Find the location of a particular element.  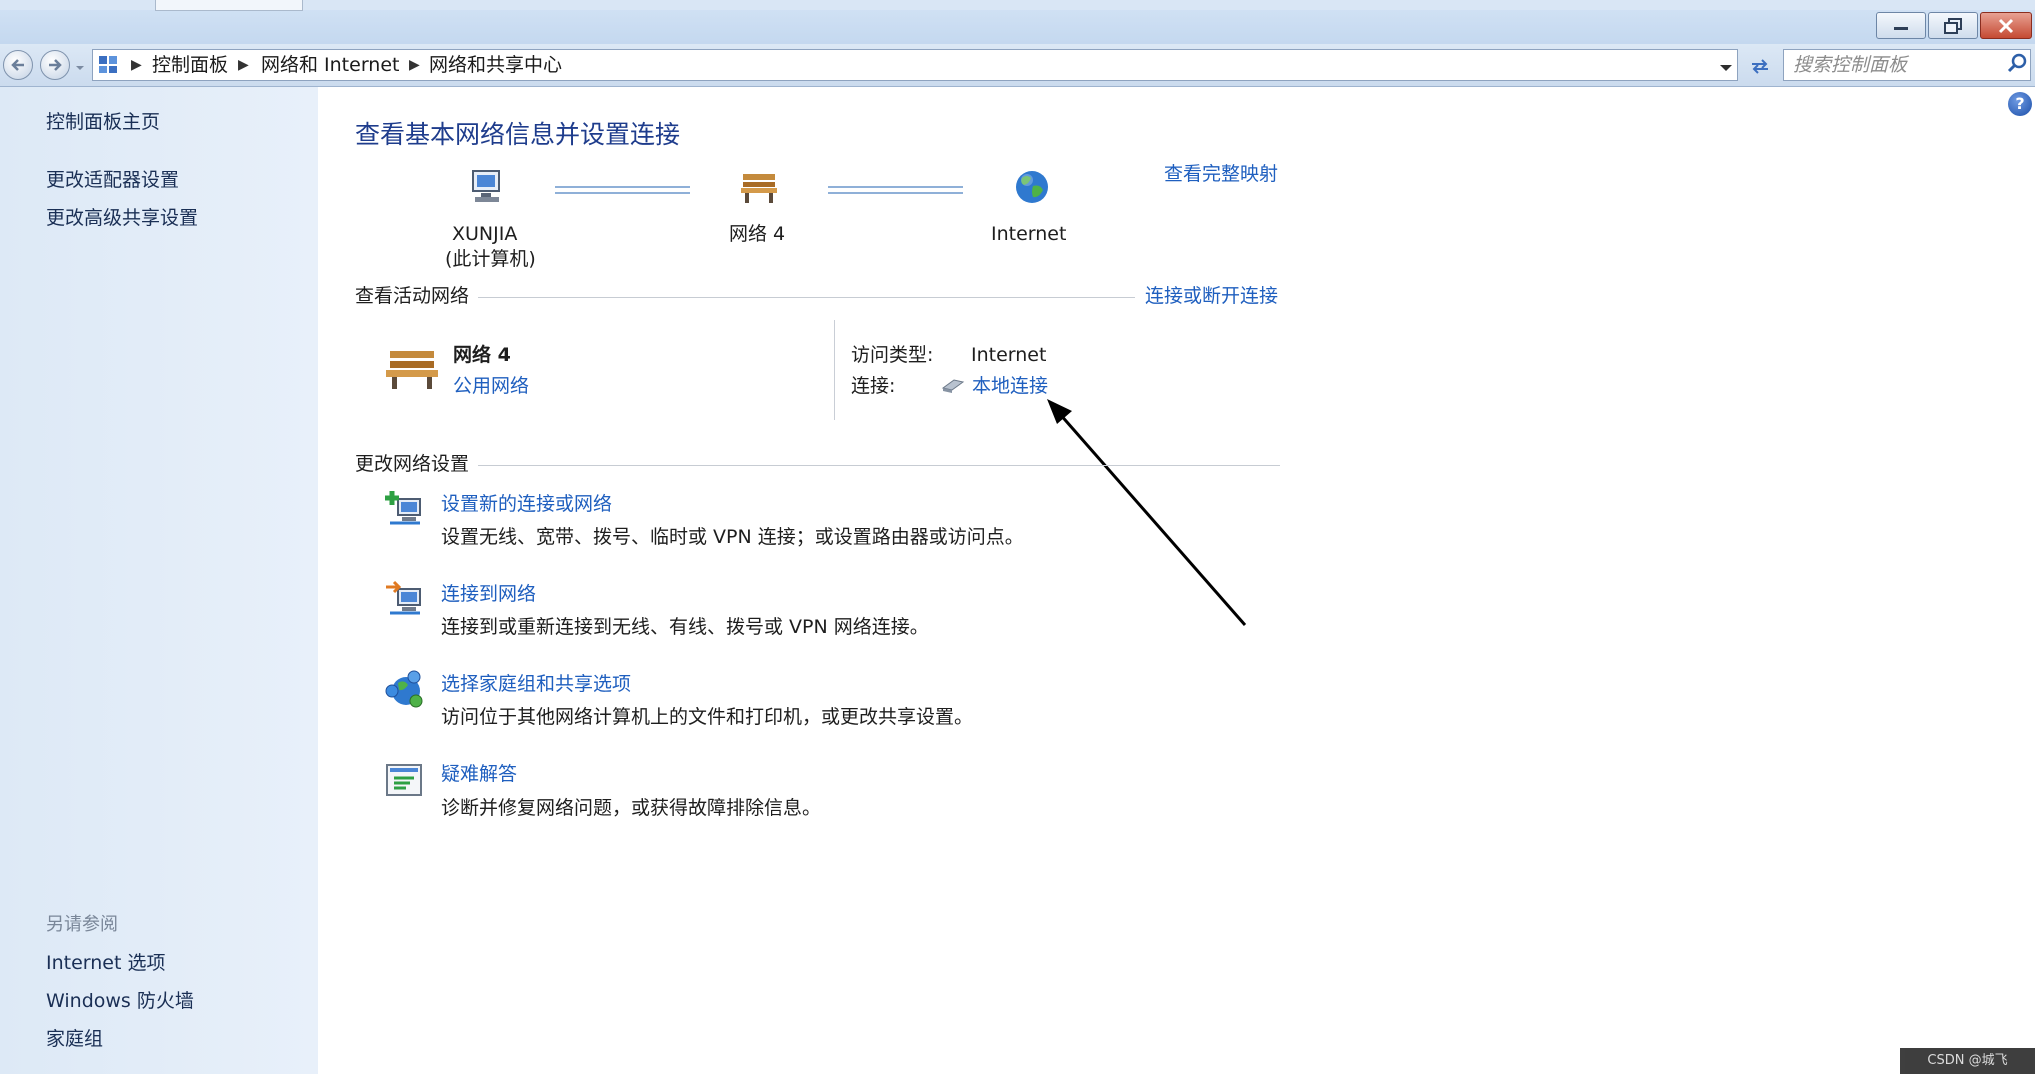

map-internet-label: Internet is located at coordinates (1029, 234).